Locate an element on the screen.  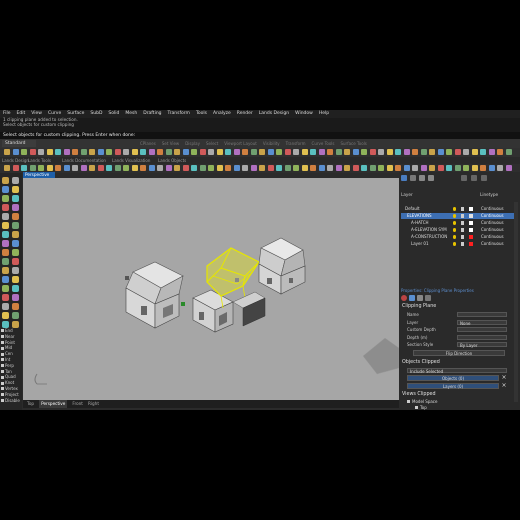
menu-item: Transform is located at coordinates (179, 114).